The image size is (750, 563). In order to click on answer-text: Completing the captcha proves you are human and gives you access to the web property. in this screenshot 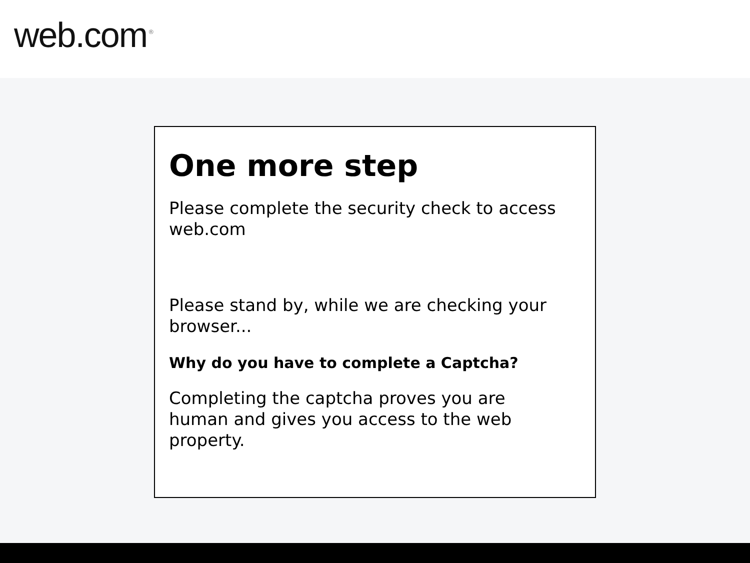, I will do `click(341, 420)`.